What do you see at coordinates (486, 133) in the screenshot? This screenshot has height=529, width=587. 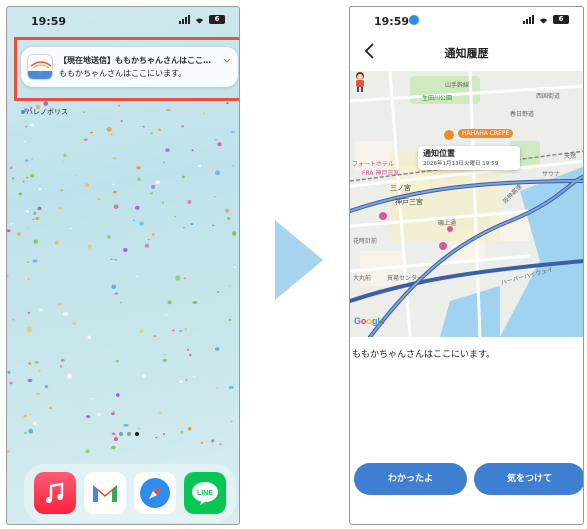 I see `map-label-hahaha: HAHAHA CREPE` at bounding box center [486, 133].